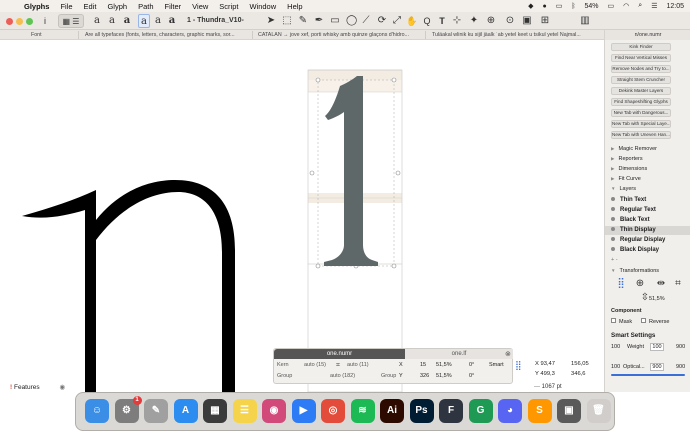 This screenshot has height=431, width=690. Describe the element at coordinates (457, 21) in the screenshot. I see `measurement-tool-icon: ⊹` at that location.